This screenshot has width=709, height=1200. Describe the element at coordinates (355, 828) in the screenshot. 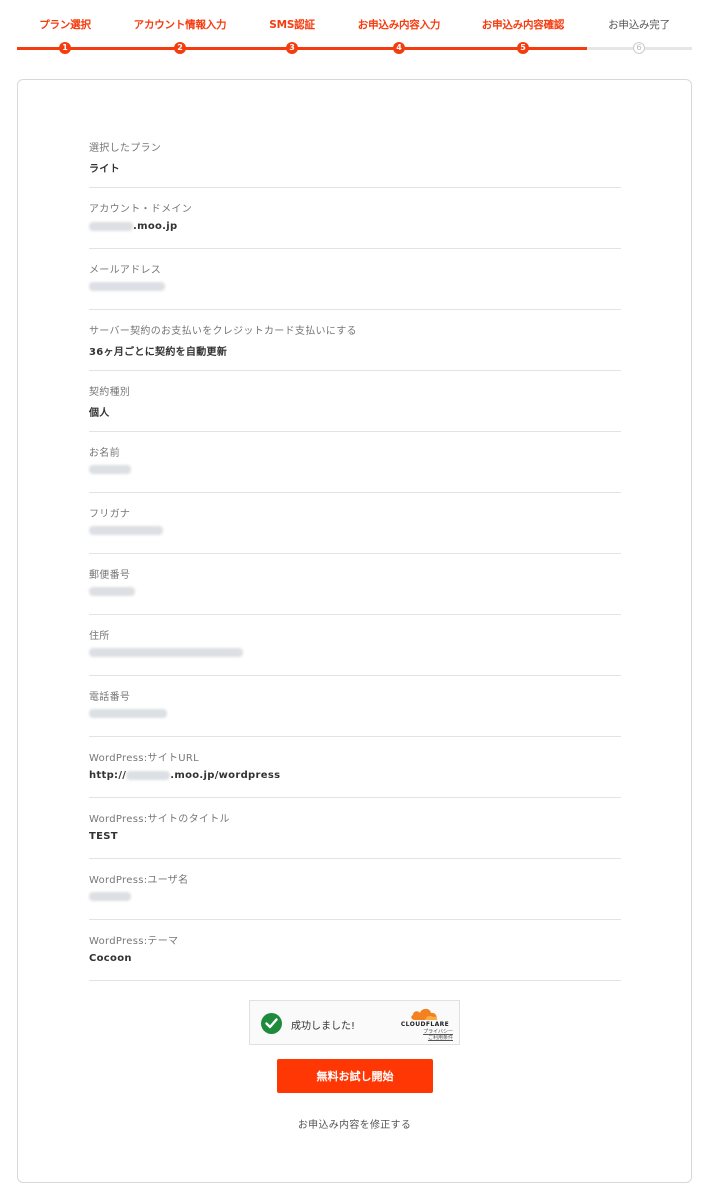

I see `row-site-title: WordPress:サイトのタイトル TEST` at that location.